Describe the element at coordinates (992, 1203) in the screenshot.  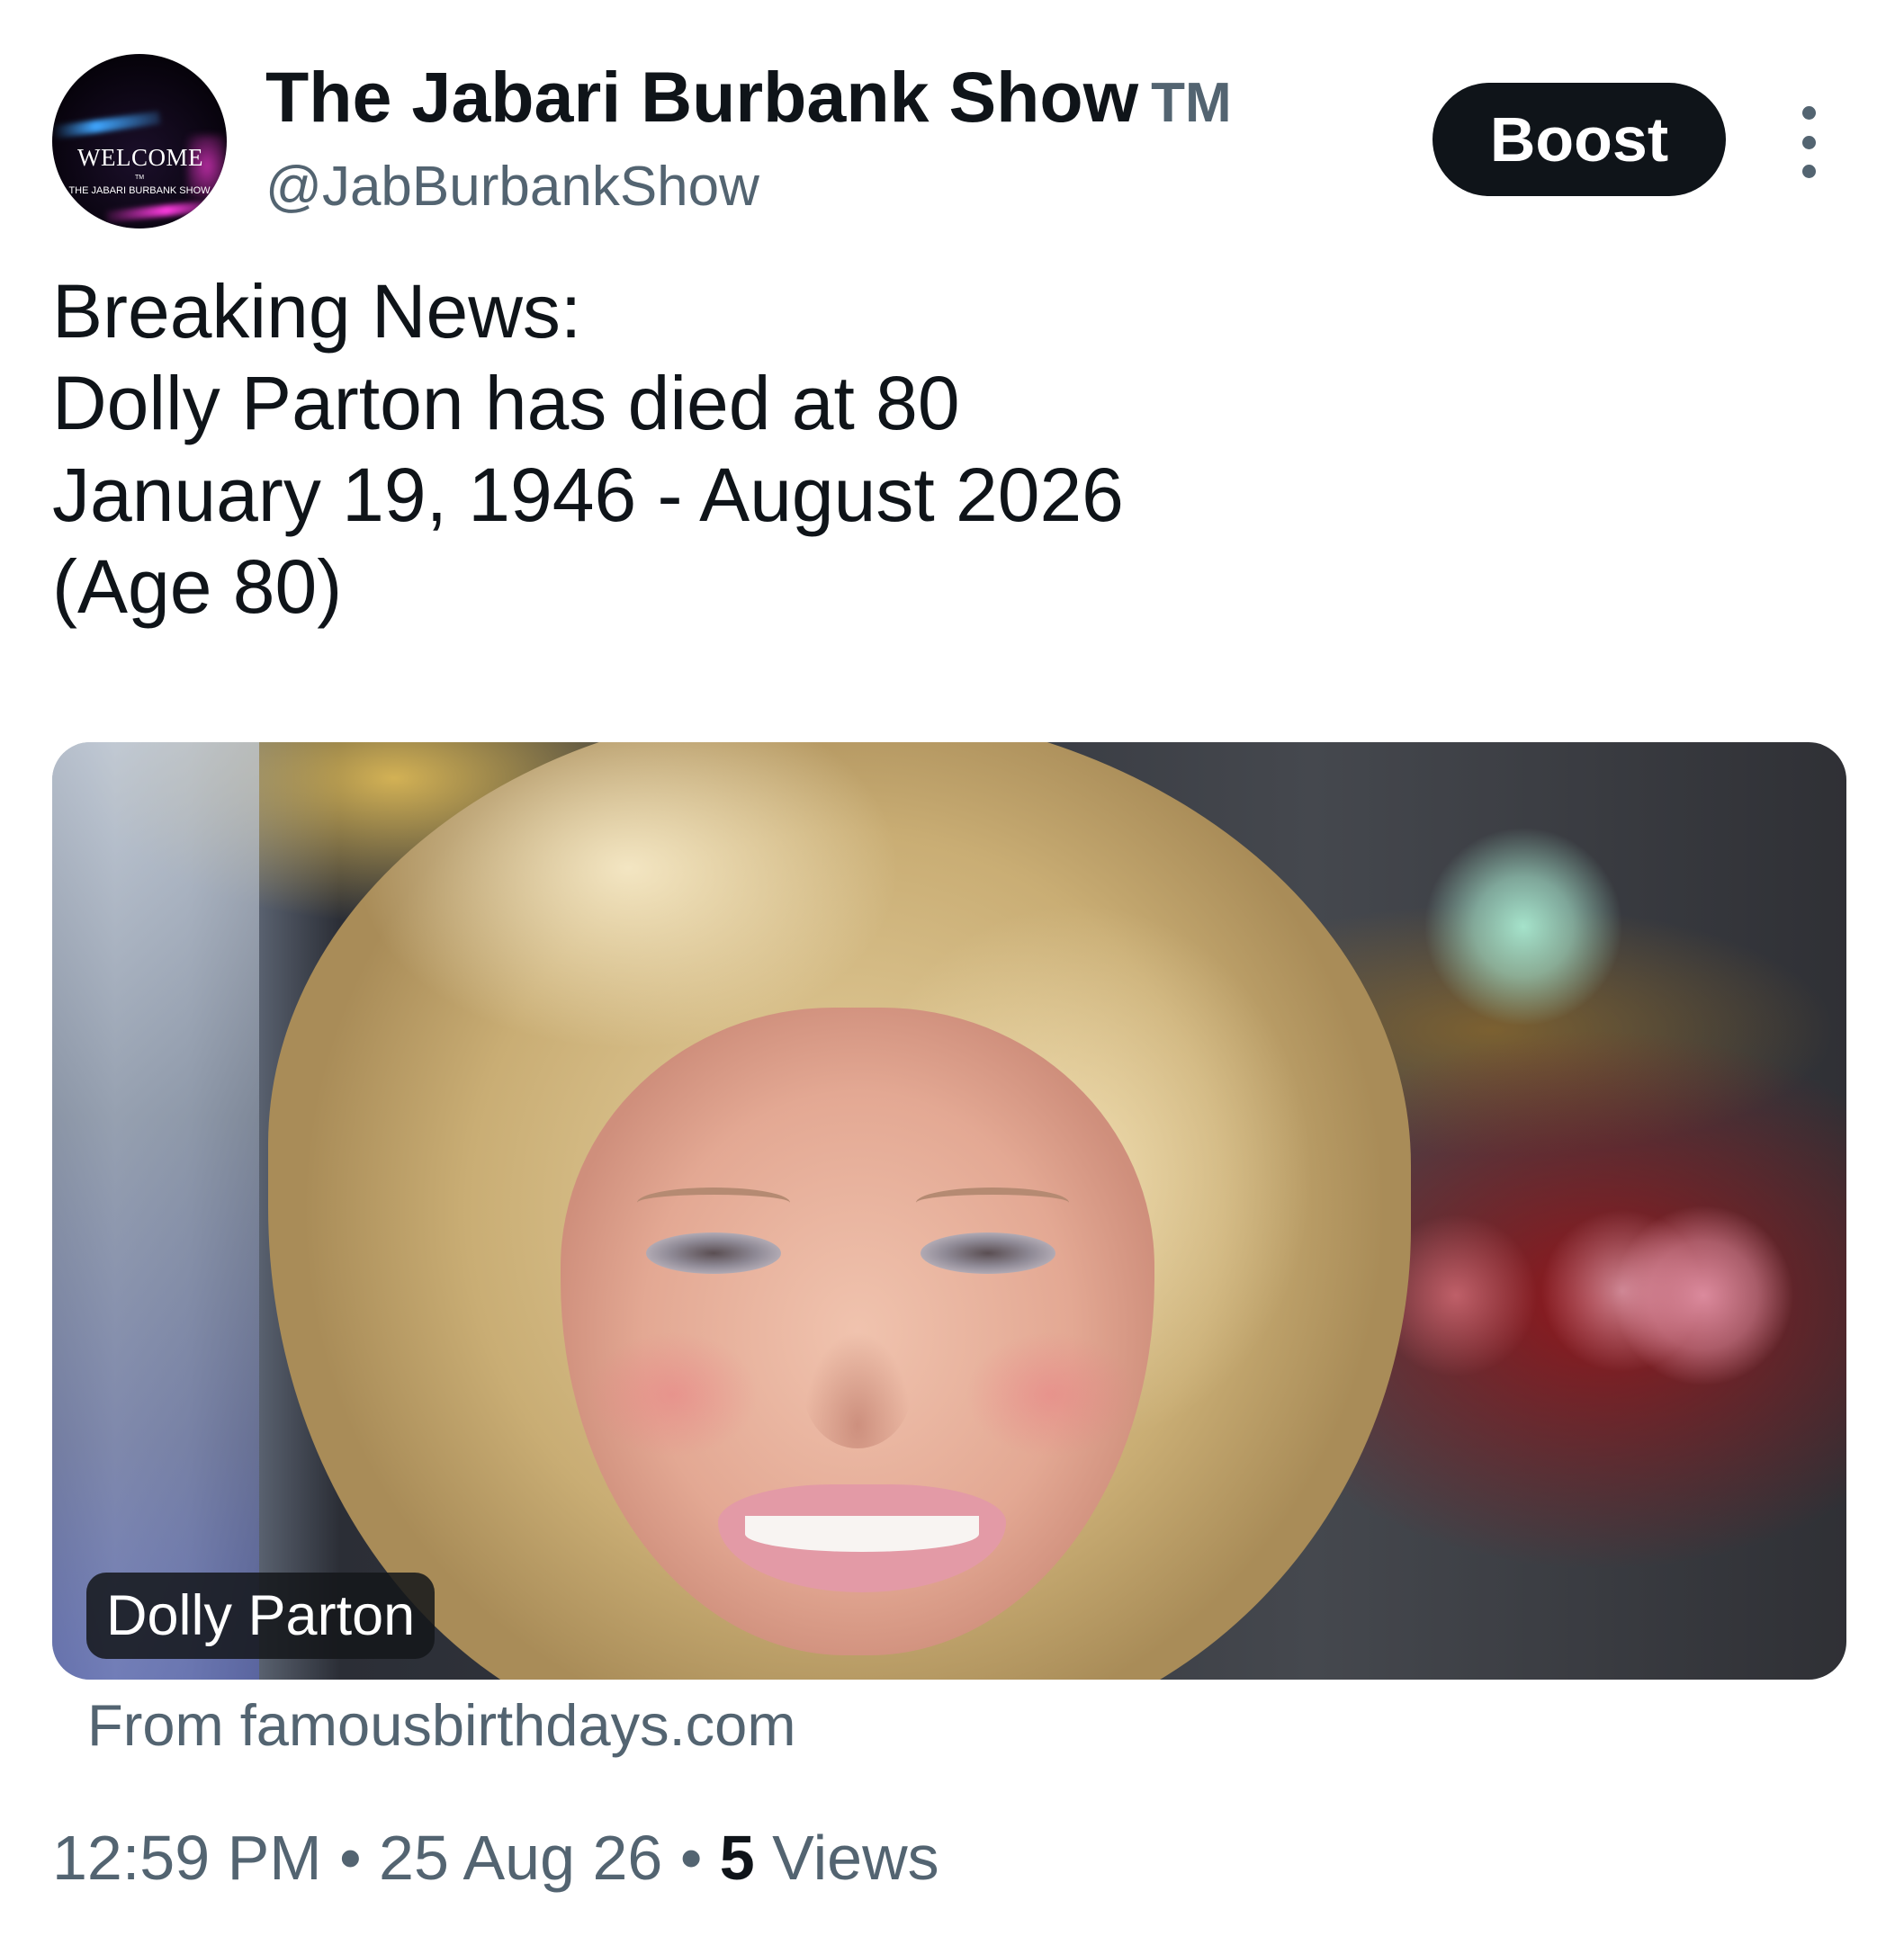
I see `eyebrow-right` at that location.